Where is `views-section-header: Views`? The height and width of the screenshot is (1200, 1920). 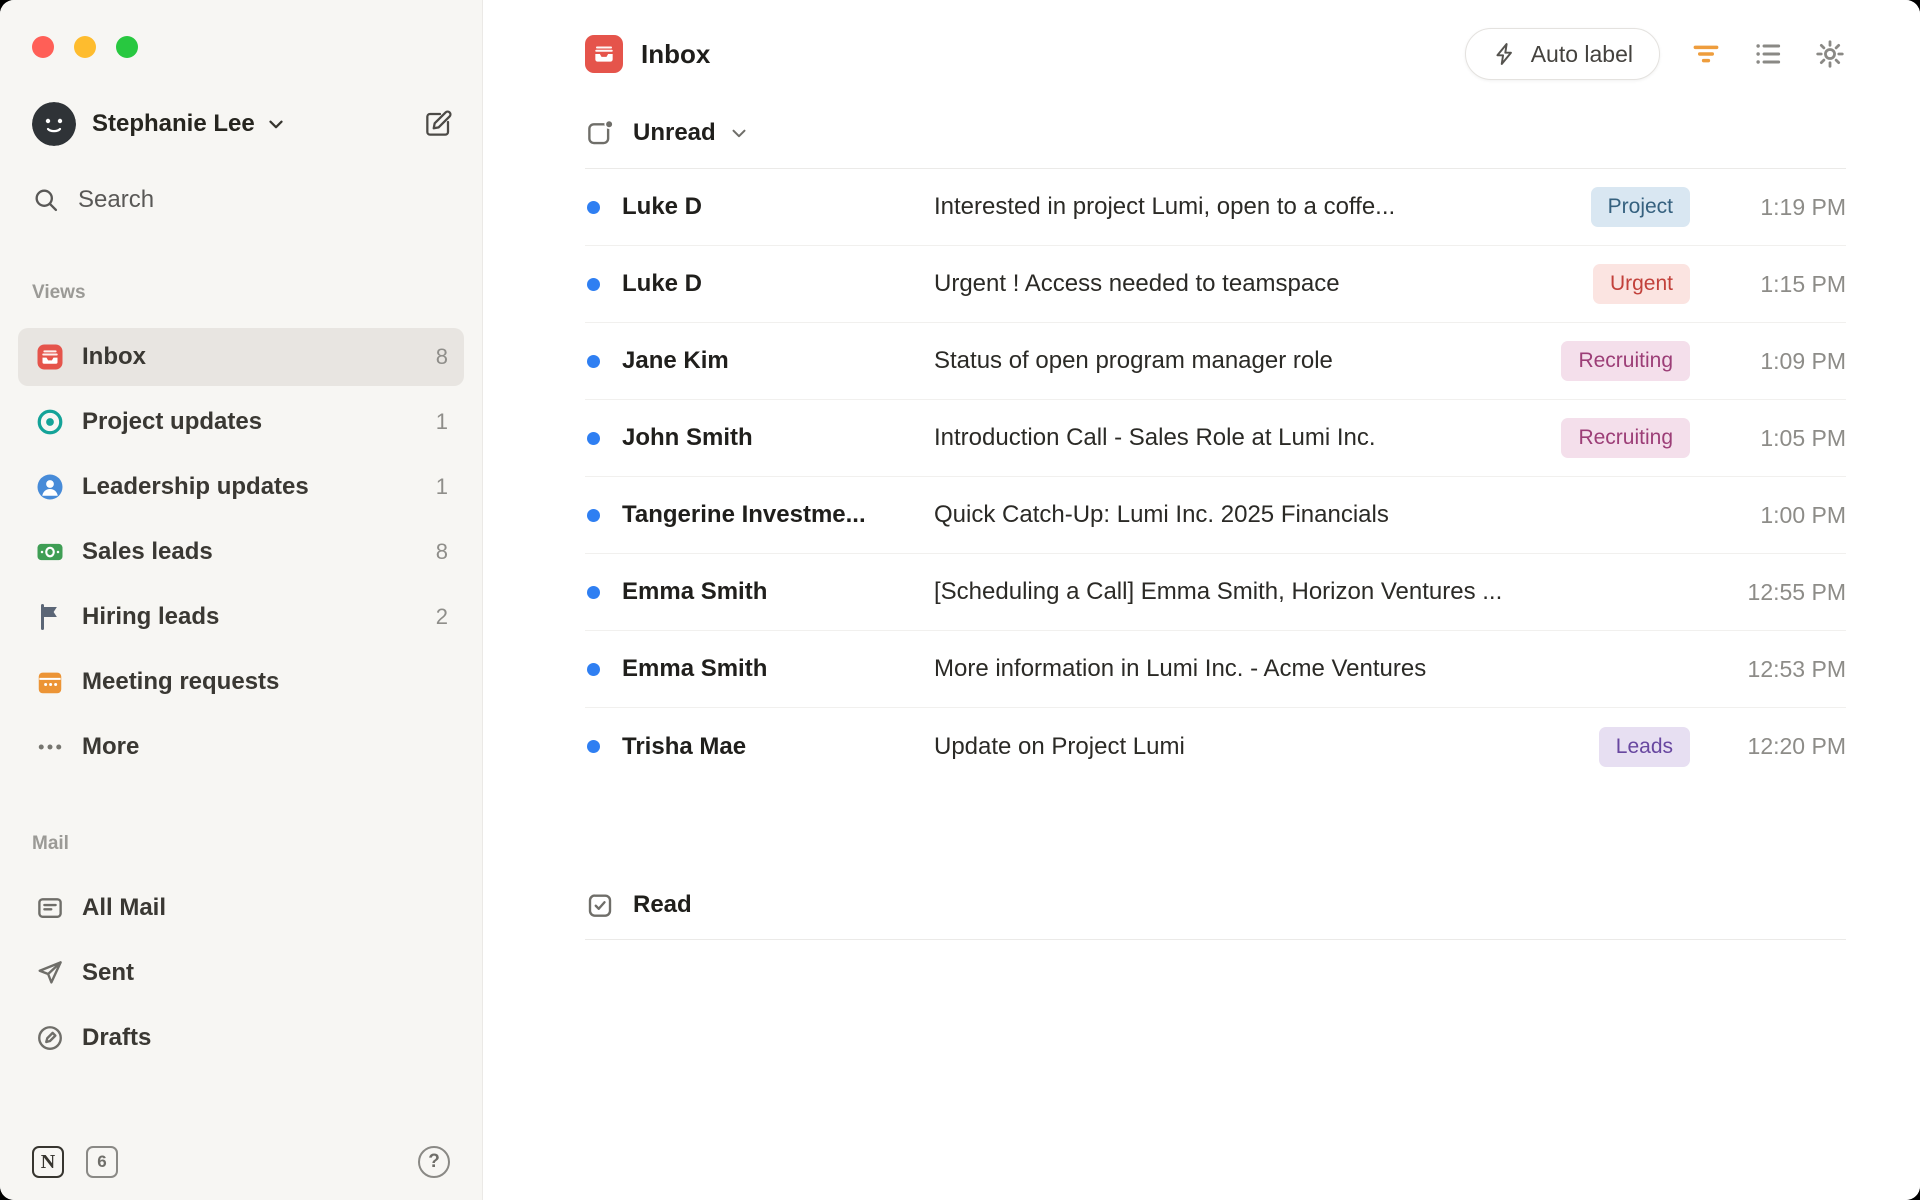 views-section-header: Views is located at coordinates (59, 292).